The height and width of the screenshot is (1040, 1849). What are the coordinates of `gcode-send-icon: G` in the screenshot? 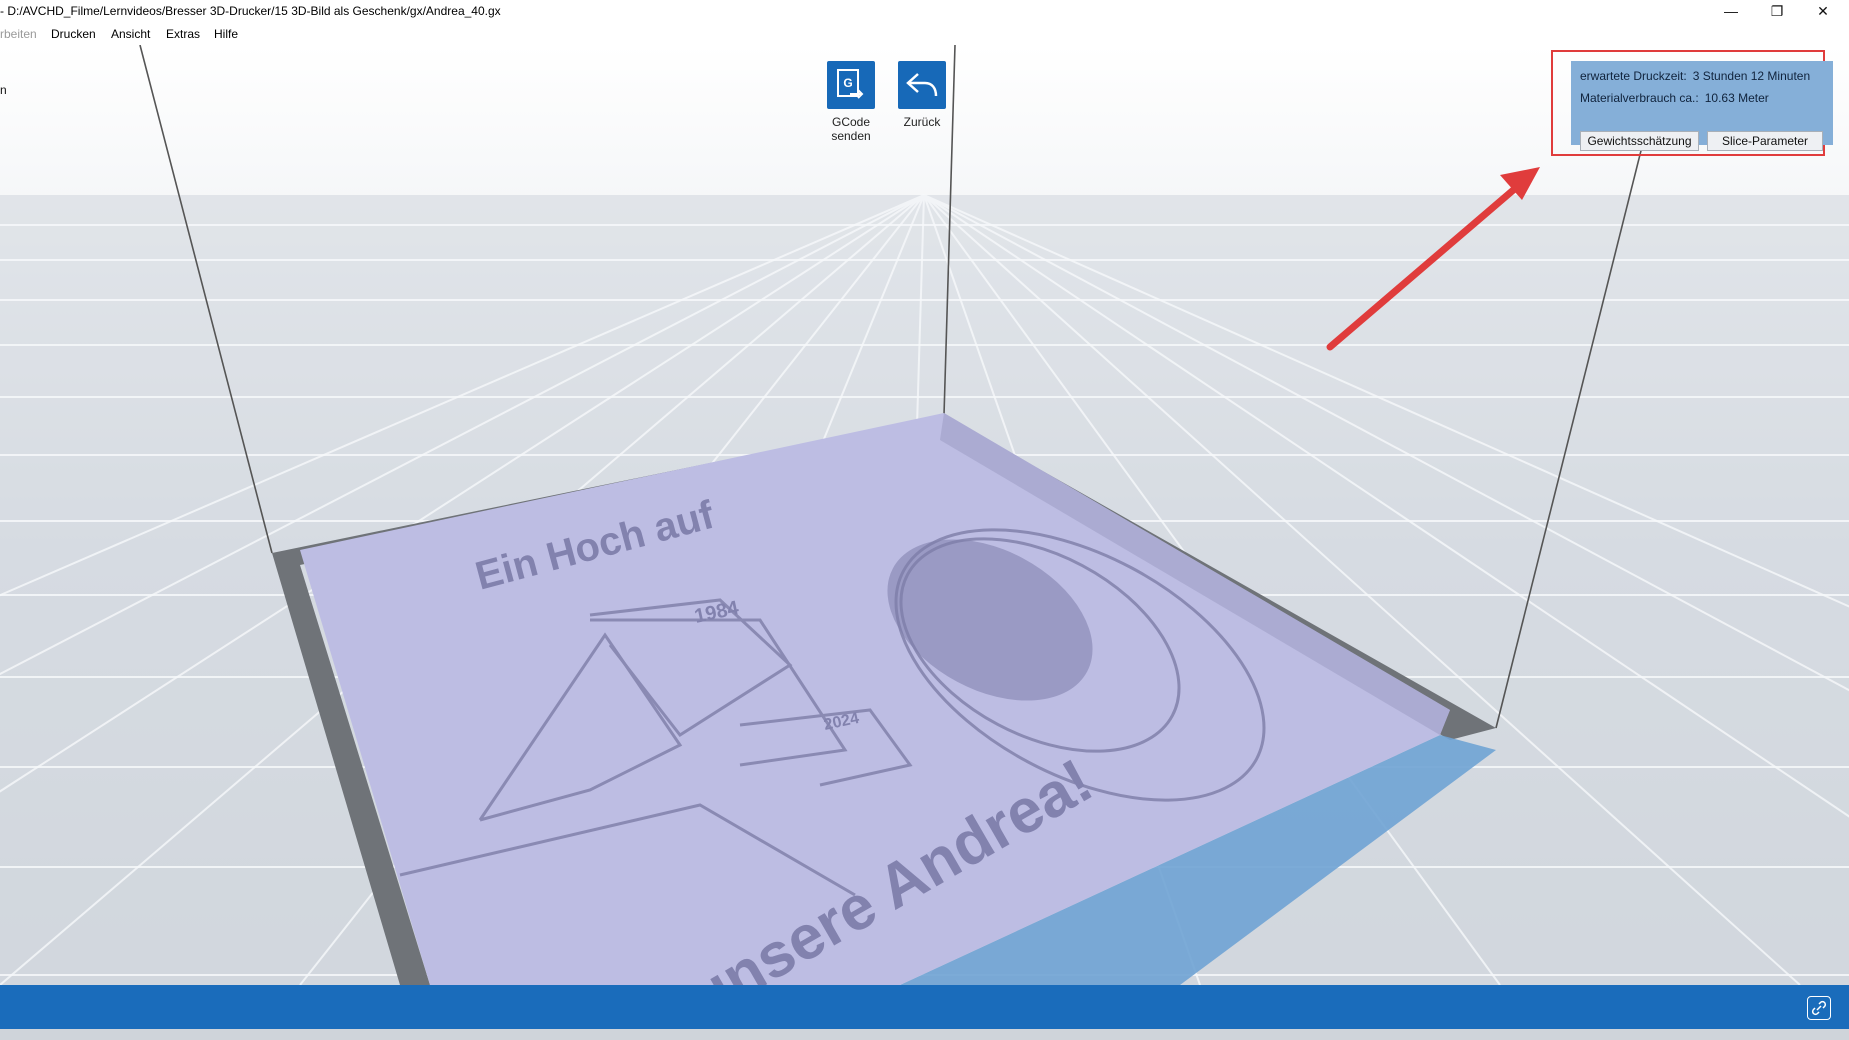 It's located at (851, 85).